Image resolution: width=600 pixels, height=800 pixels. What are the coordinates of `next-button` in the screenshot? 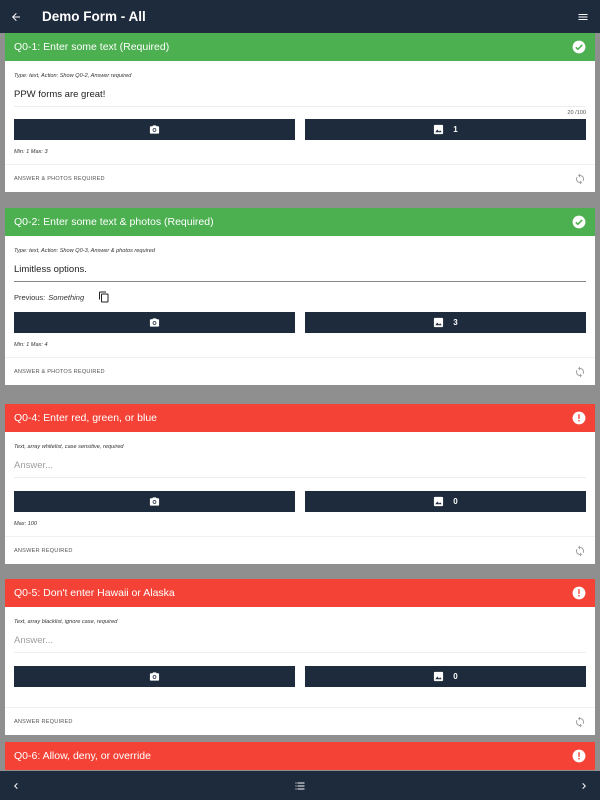 It's located at (584, 785).